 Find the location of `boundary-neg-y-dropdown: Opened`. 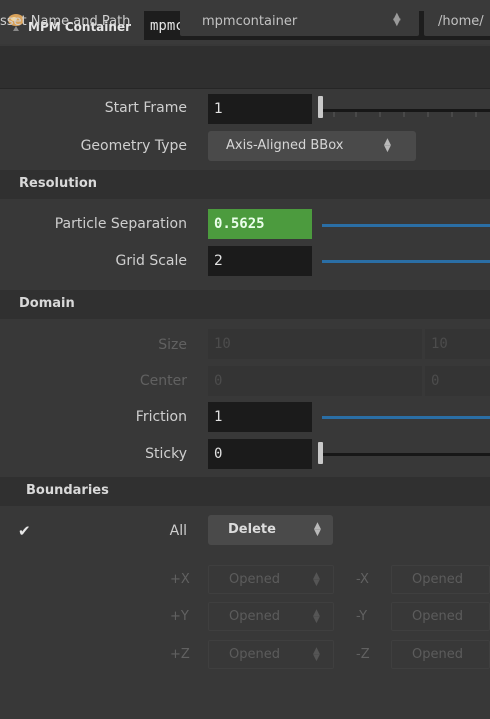

boundary-neg-y-dropdown: Opened is located at coordinates (440, 616).